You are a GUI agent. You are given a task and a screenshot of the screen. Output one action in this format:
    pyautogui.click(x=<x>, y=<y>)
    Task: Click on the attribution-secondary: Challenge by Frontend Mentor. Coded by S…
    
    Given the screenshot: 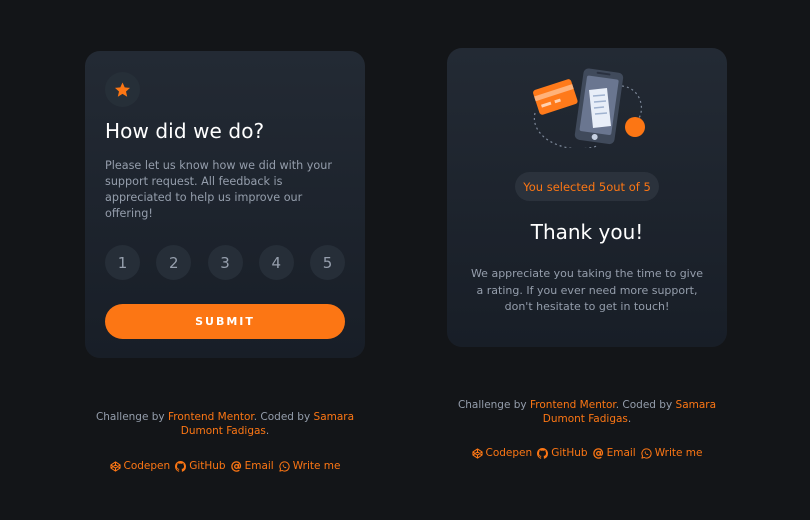 What is the action you would take?
    pyautogui.click(x=587, y=412)
    